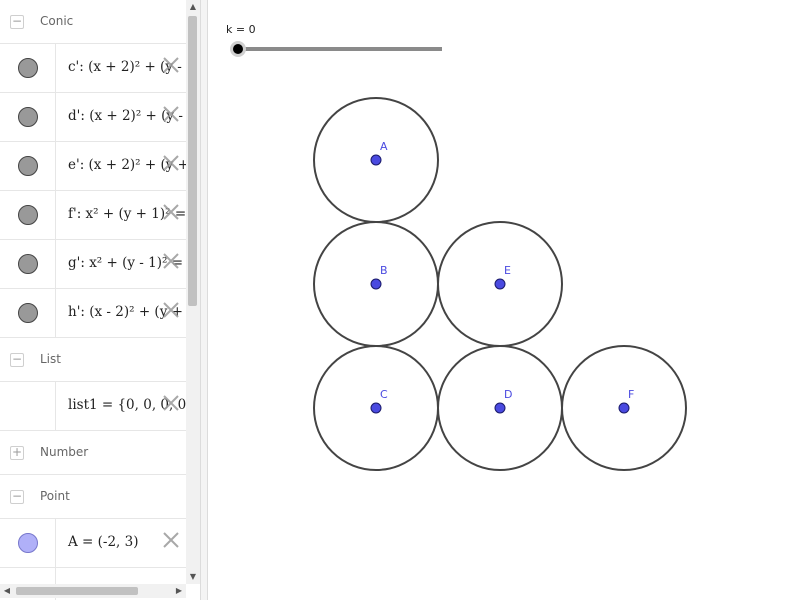 The width and height of the screenshot is (800, 604). I want to click on point-E, so click(500, 284).